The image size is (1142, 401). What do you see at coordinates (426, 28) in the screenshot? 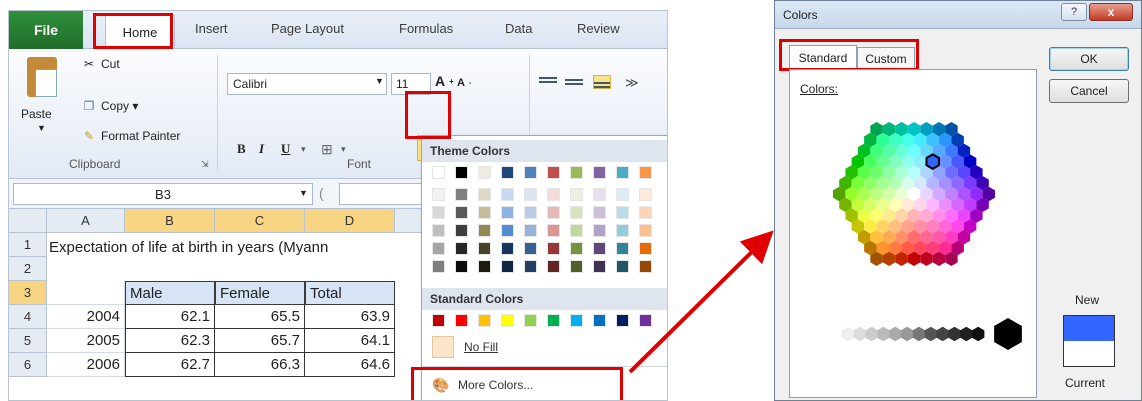
I see `tab-formulas: Formulas` at bounding box center [426, 28].